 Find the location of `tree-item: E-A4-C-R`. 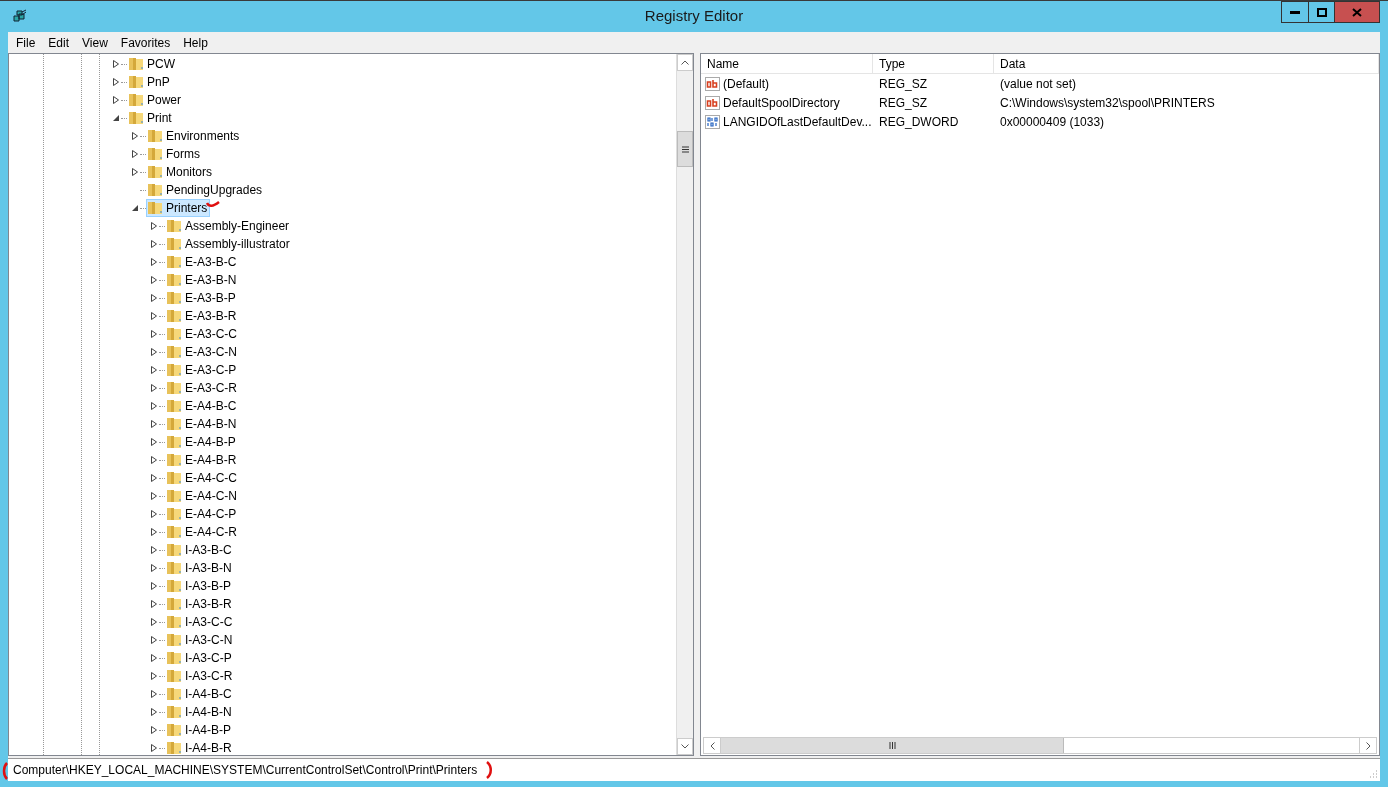

tree-item: E-A4-C-R is located at coordinates (202, 532).